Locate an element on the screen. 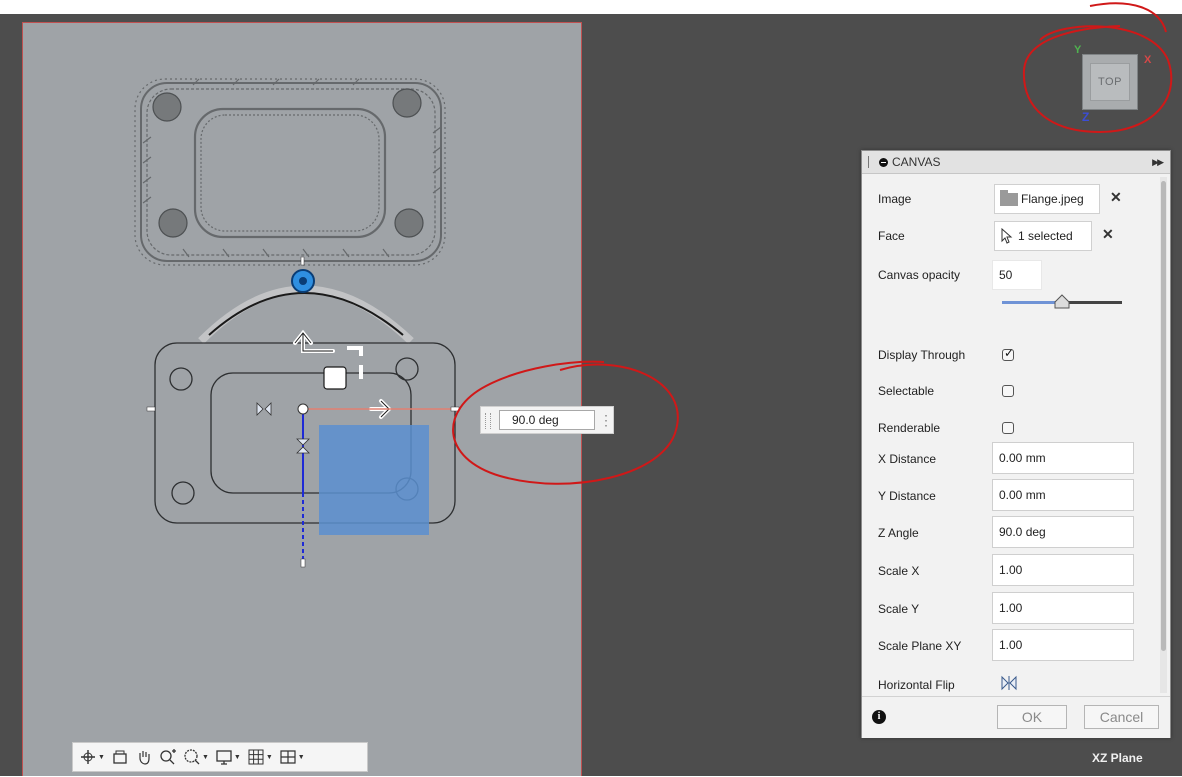  scale-plane-xy-input: 1.00 is located at coordinates (1063, 645).